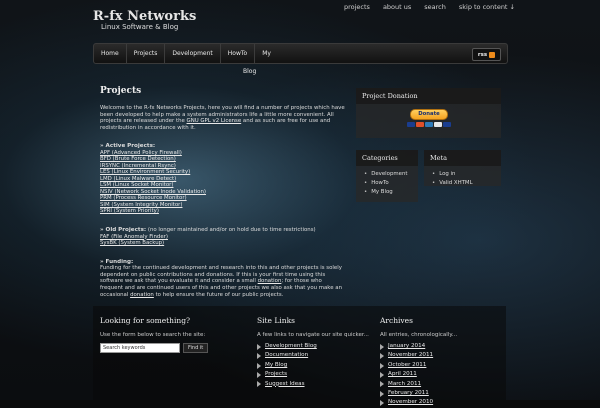 The height and width of the screenshot is (408, 600). I want to click on meta-widget: Meta Log in Valid XHTML, so click(462, 168).